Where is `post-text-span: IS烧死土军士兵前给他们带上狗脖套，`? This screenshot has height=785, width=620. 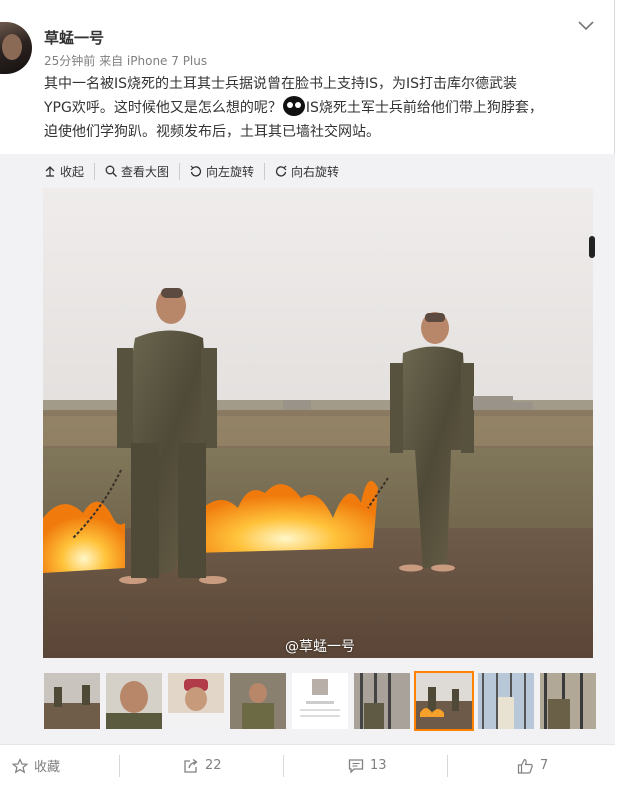 post-text-span: IS烧死土军士兵前给他们带上狗脖套， is located at coordinates (424, 108).